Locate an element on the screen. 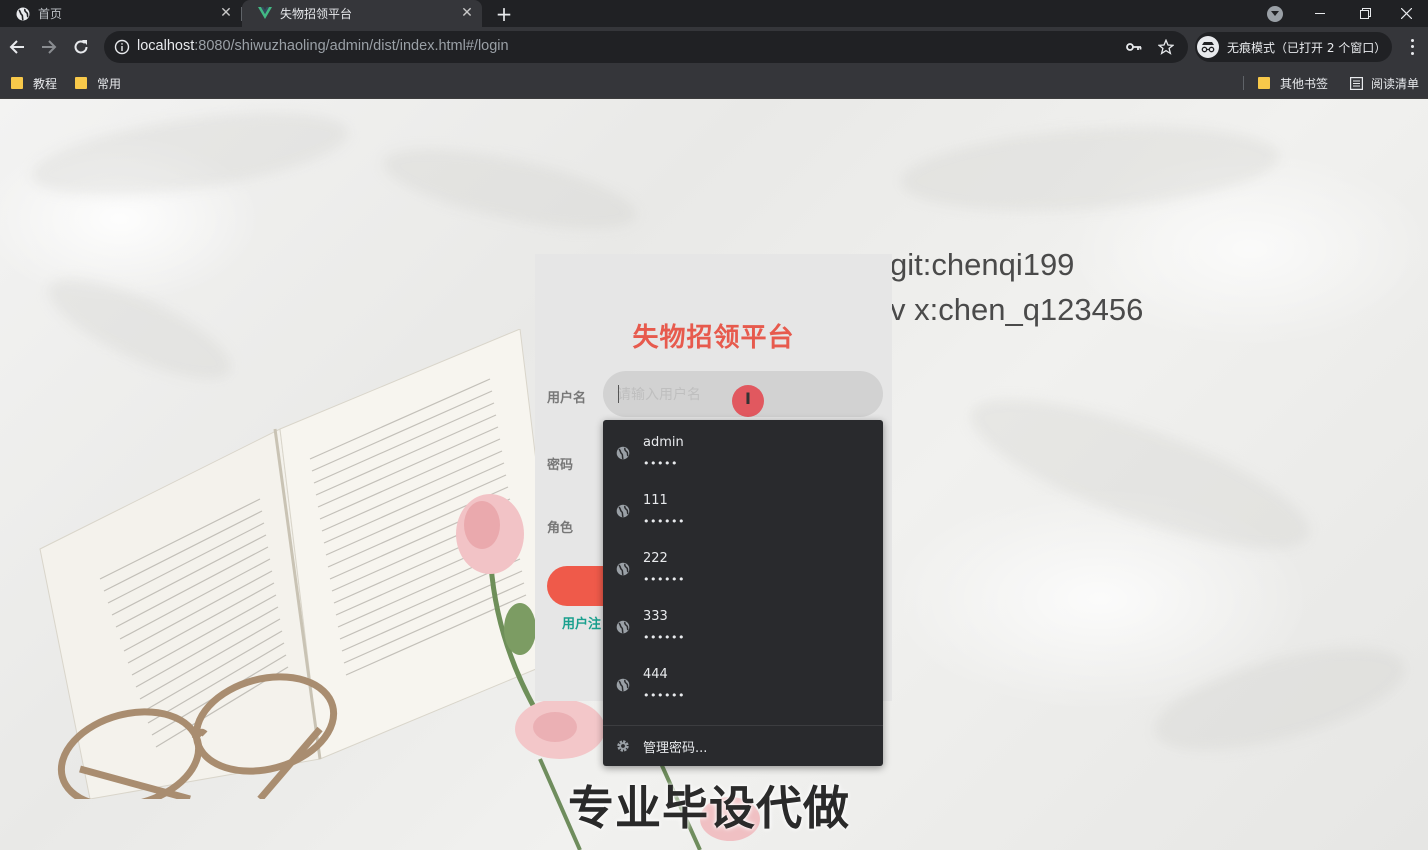 Image resolution: width=1428 pixels, height=850 pixels. autofill-username: admin is located at coordinates (663, 442).